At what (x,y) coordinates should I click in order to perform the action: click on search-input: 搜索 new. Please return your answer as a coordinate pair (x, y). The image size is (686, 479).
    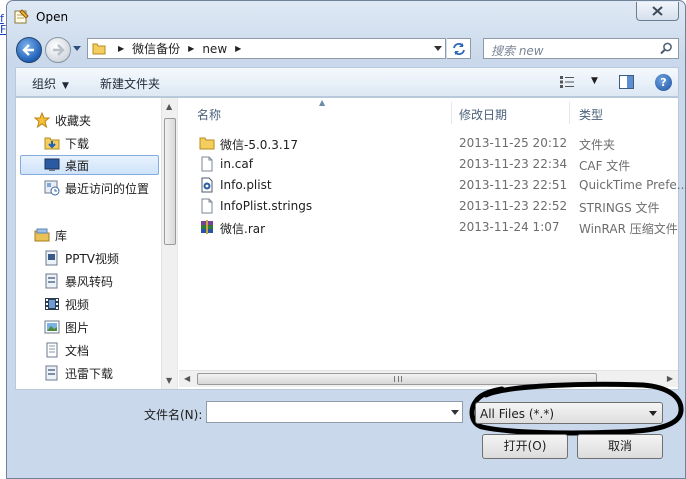
    Looking at the image, I should click on (517, 50).